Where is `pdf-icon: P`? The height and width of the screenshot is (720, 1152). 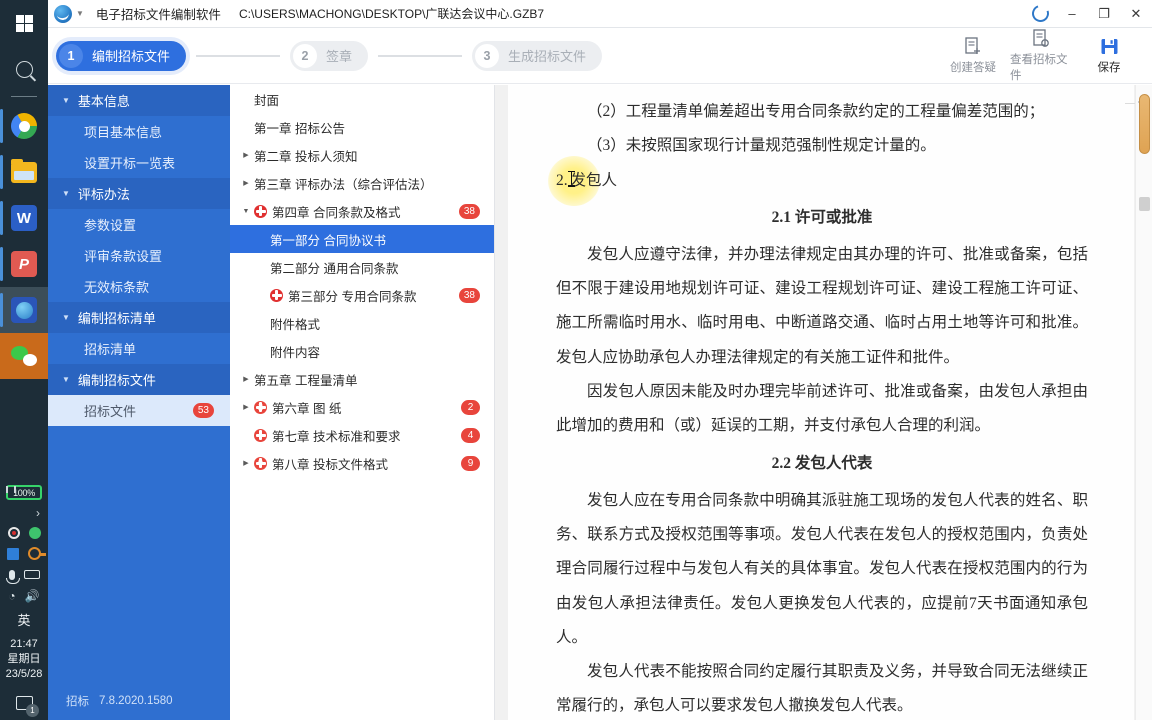
pdf-icon: P is located at coordinates (24, 264).